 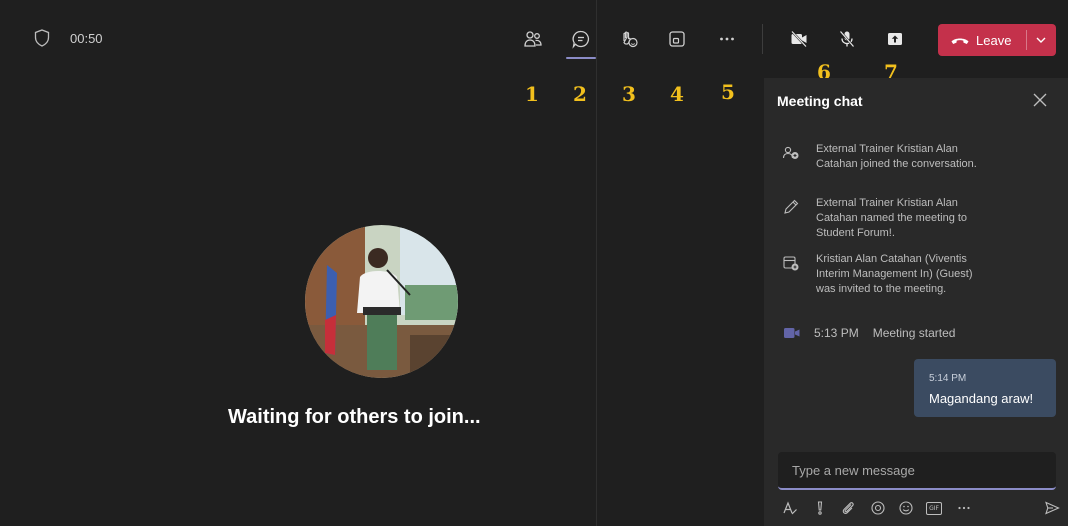 I want to click on toolbar-divider, so click(x=762, y=39).